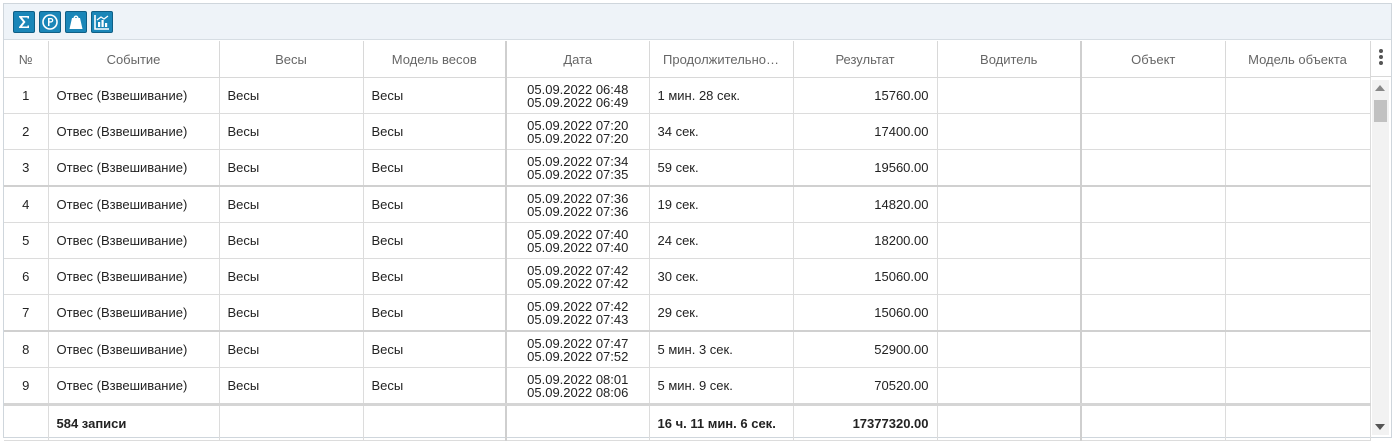  I want to click on date-start: 05.09.2022 07:20, so click(578, 125).